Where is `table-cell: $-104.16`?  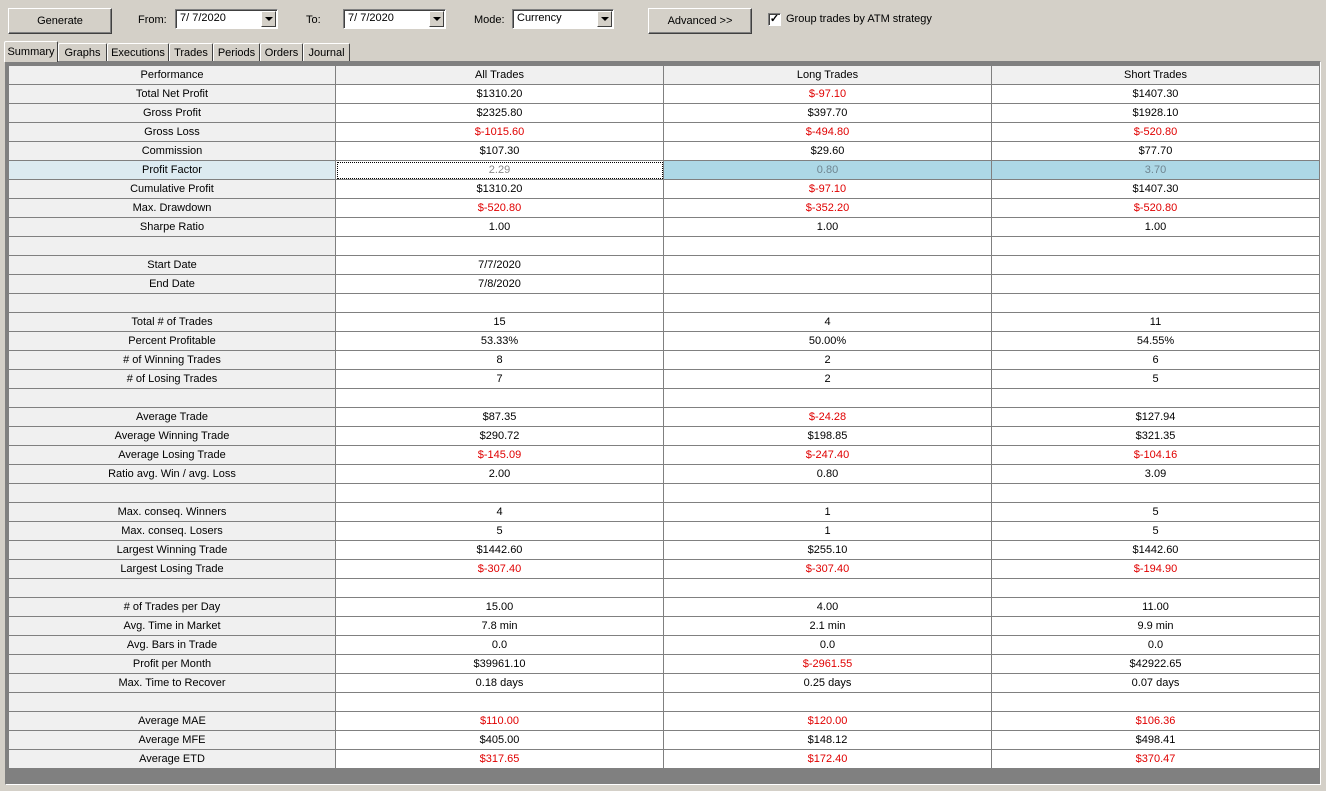 table-cell: $-104.16 is located at coordinates (1155, 455).